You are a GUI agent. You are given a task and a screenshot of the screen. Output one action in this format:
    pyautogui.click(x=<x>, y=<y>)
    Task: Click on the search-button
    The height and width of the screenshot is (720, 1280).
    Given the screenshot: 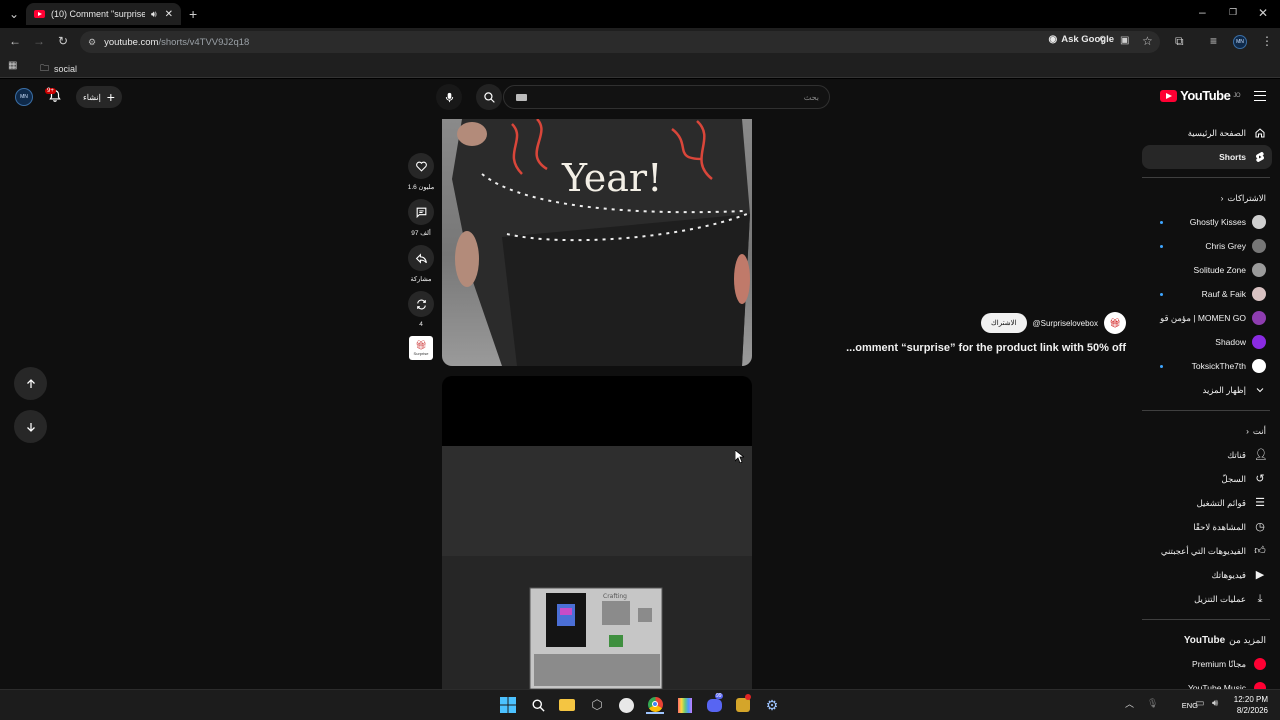 What is the action you would take?
    pyautogui.click(x=489, y=97)
    